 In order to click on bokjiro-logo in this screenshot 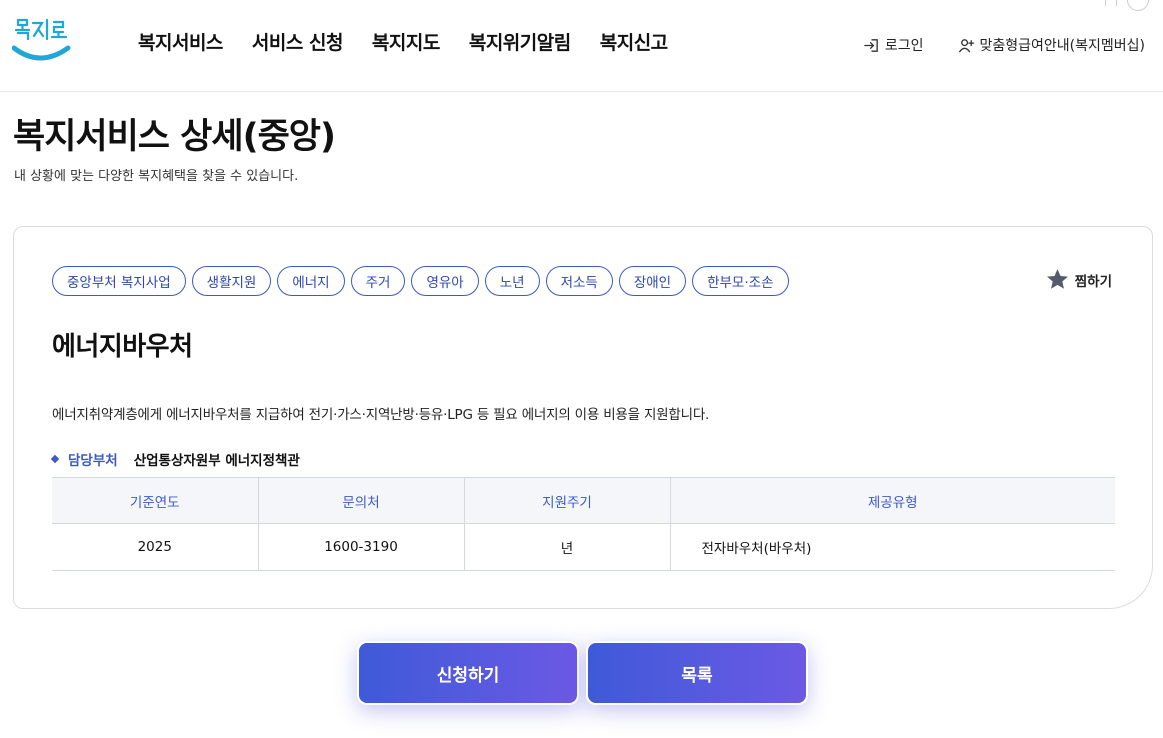, I will do `click(42, 41)`.